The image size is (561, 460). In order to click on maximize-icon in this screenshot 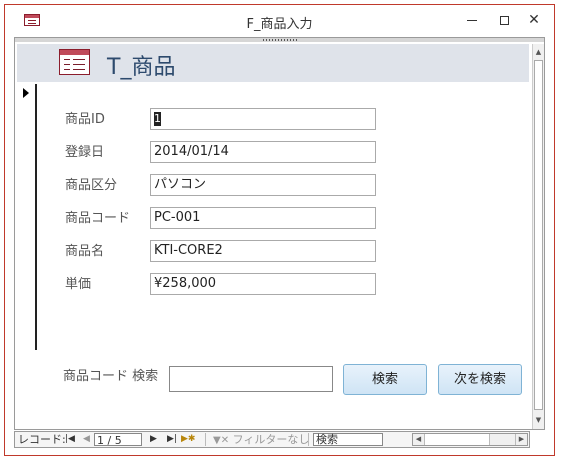, I will do `click(504, 20)`.